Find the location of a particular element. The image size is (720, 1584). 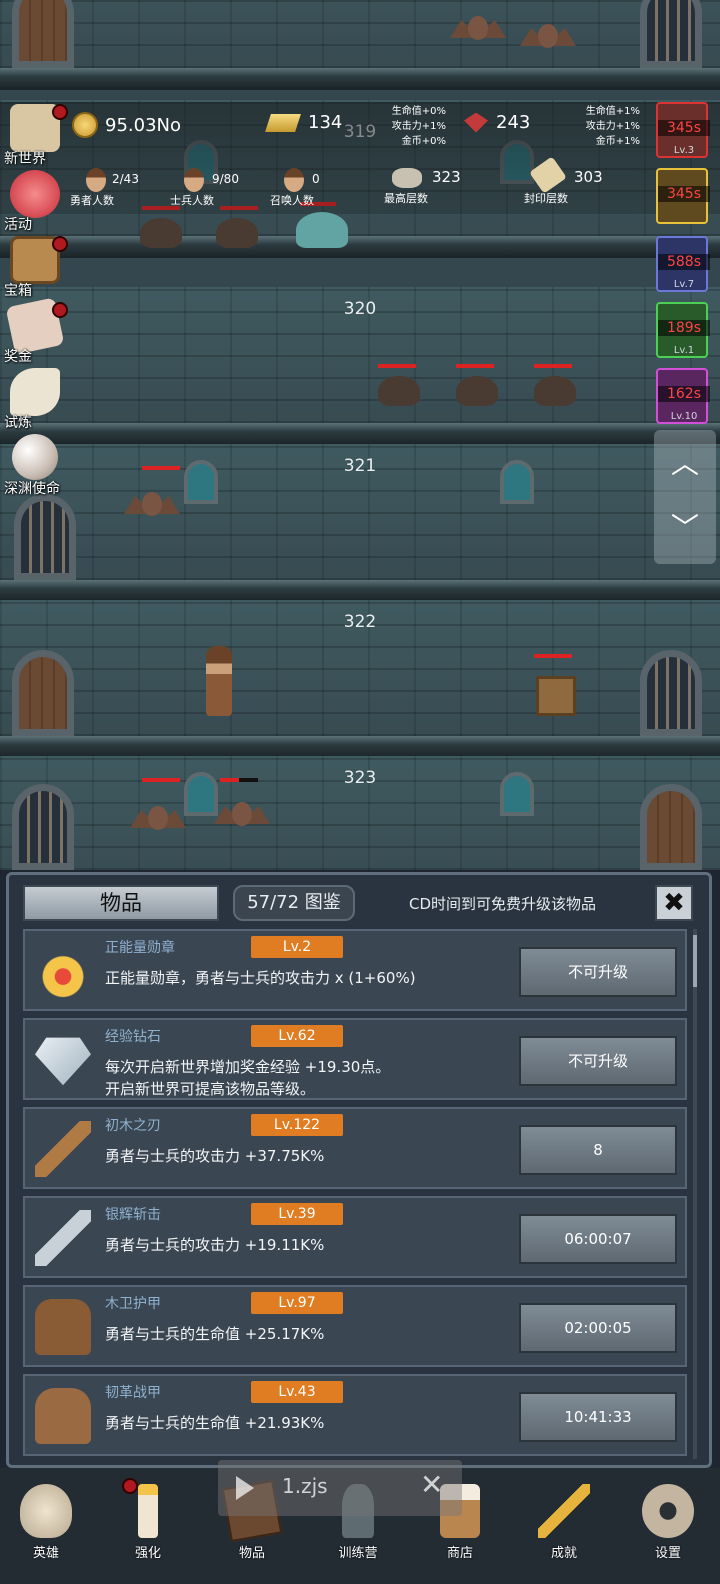

item-desc-line: 勇者与士兵的生命值 +21.93K% is located at coordinates (215, 1423).